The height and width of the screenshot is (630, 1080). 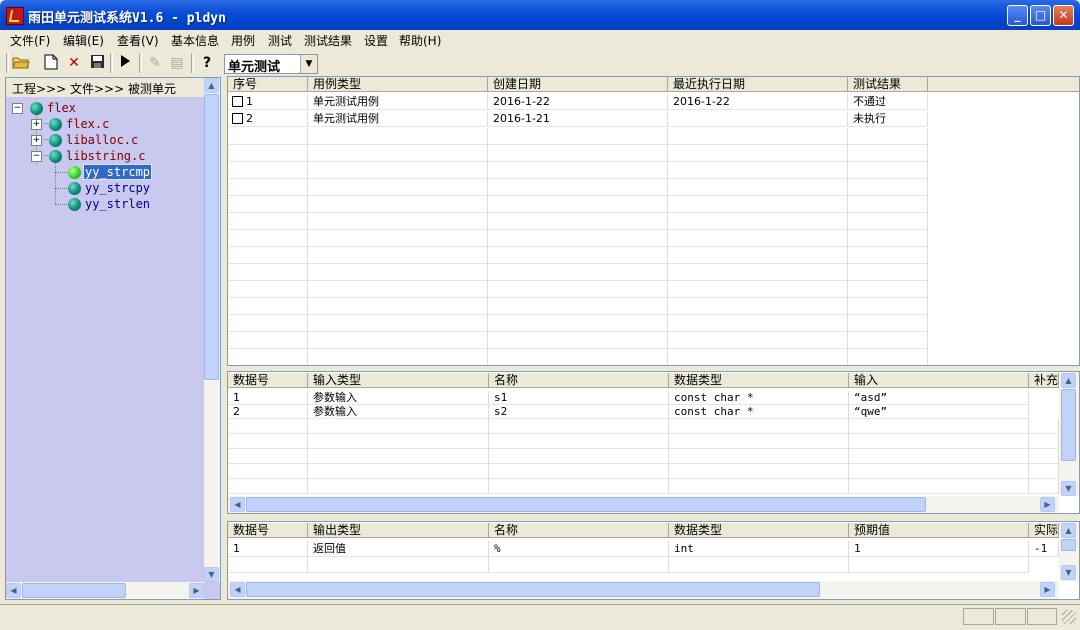 I want to click on column-header: 用例类型, so click(x=398, y=84).